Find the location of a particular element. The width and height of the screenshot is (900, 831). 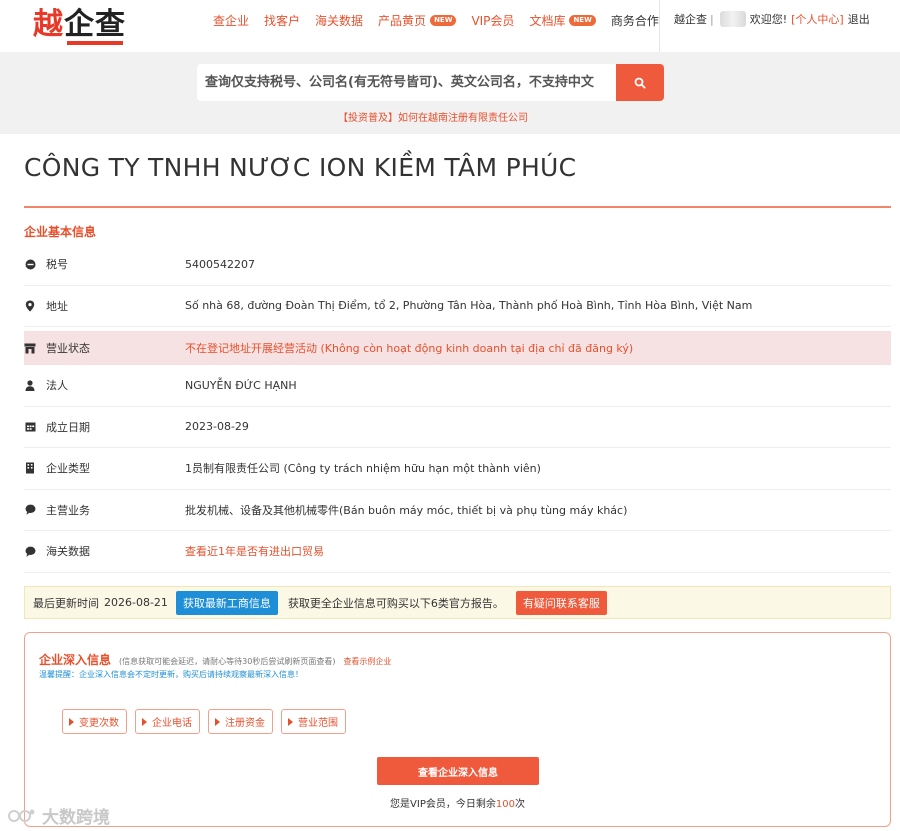

main-nav: 查企业 找客户 海关数据 产品黄页 NEW VIP会员 文档库 NEW 商务合作 is located at coordinates (443, 20).